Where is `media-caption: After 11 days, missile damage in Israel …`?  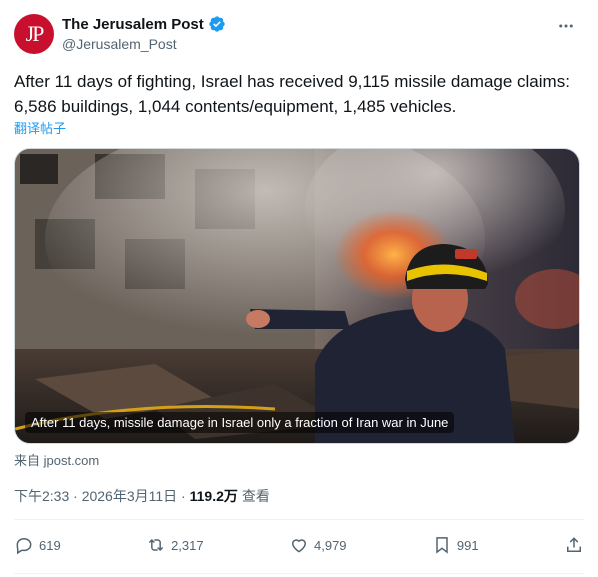
media-caption: After 11 days, missile damage in Israel … is located at coordinates (240, 422).